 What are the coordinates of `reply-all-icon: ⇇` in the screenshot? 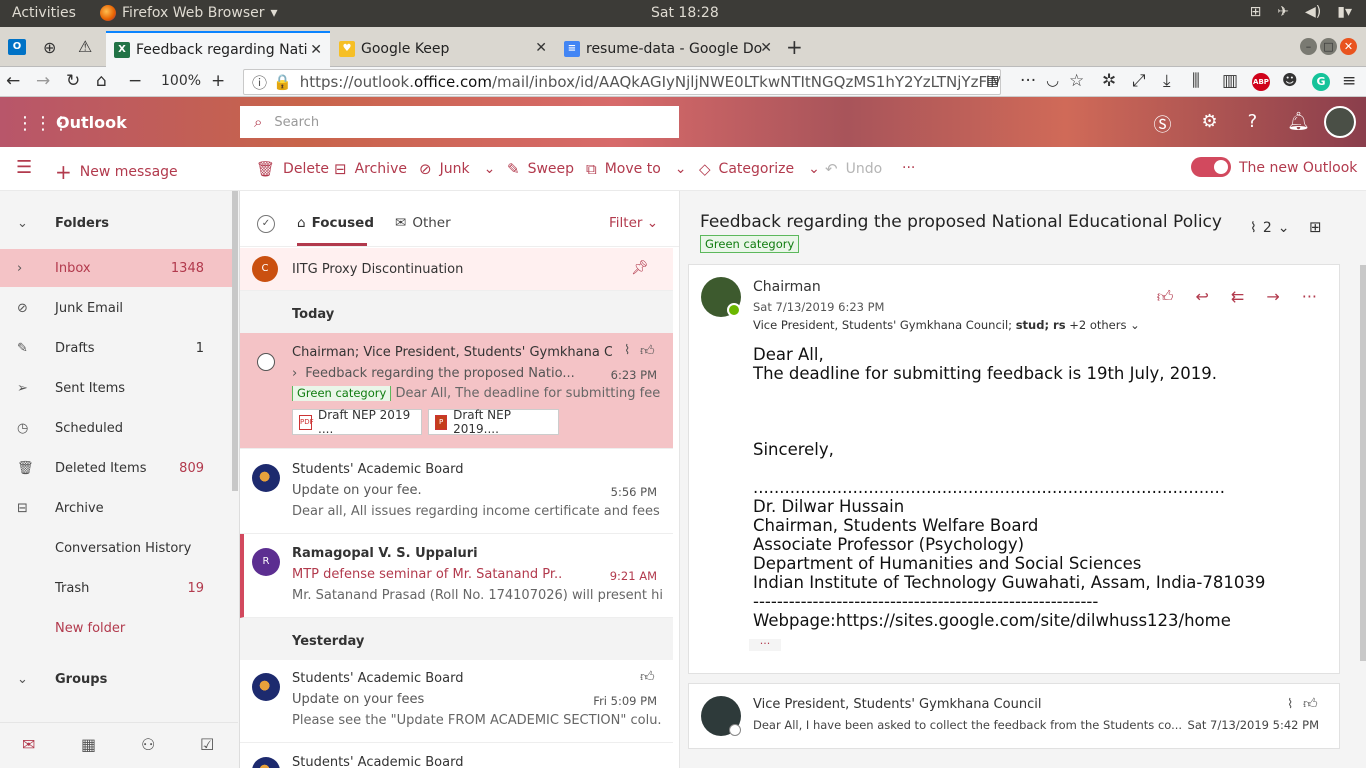 It's located at (1237, 297).